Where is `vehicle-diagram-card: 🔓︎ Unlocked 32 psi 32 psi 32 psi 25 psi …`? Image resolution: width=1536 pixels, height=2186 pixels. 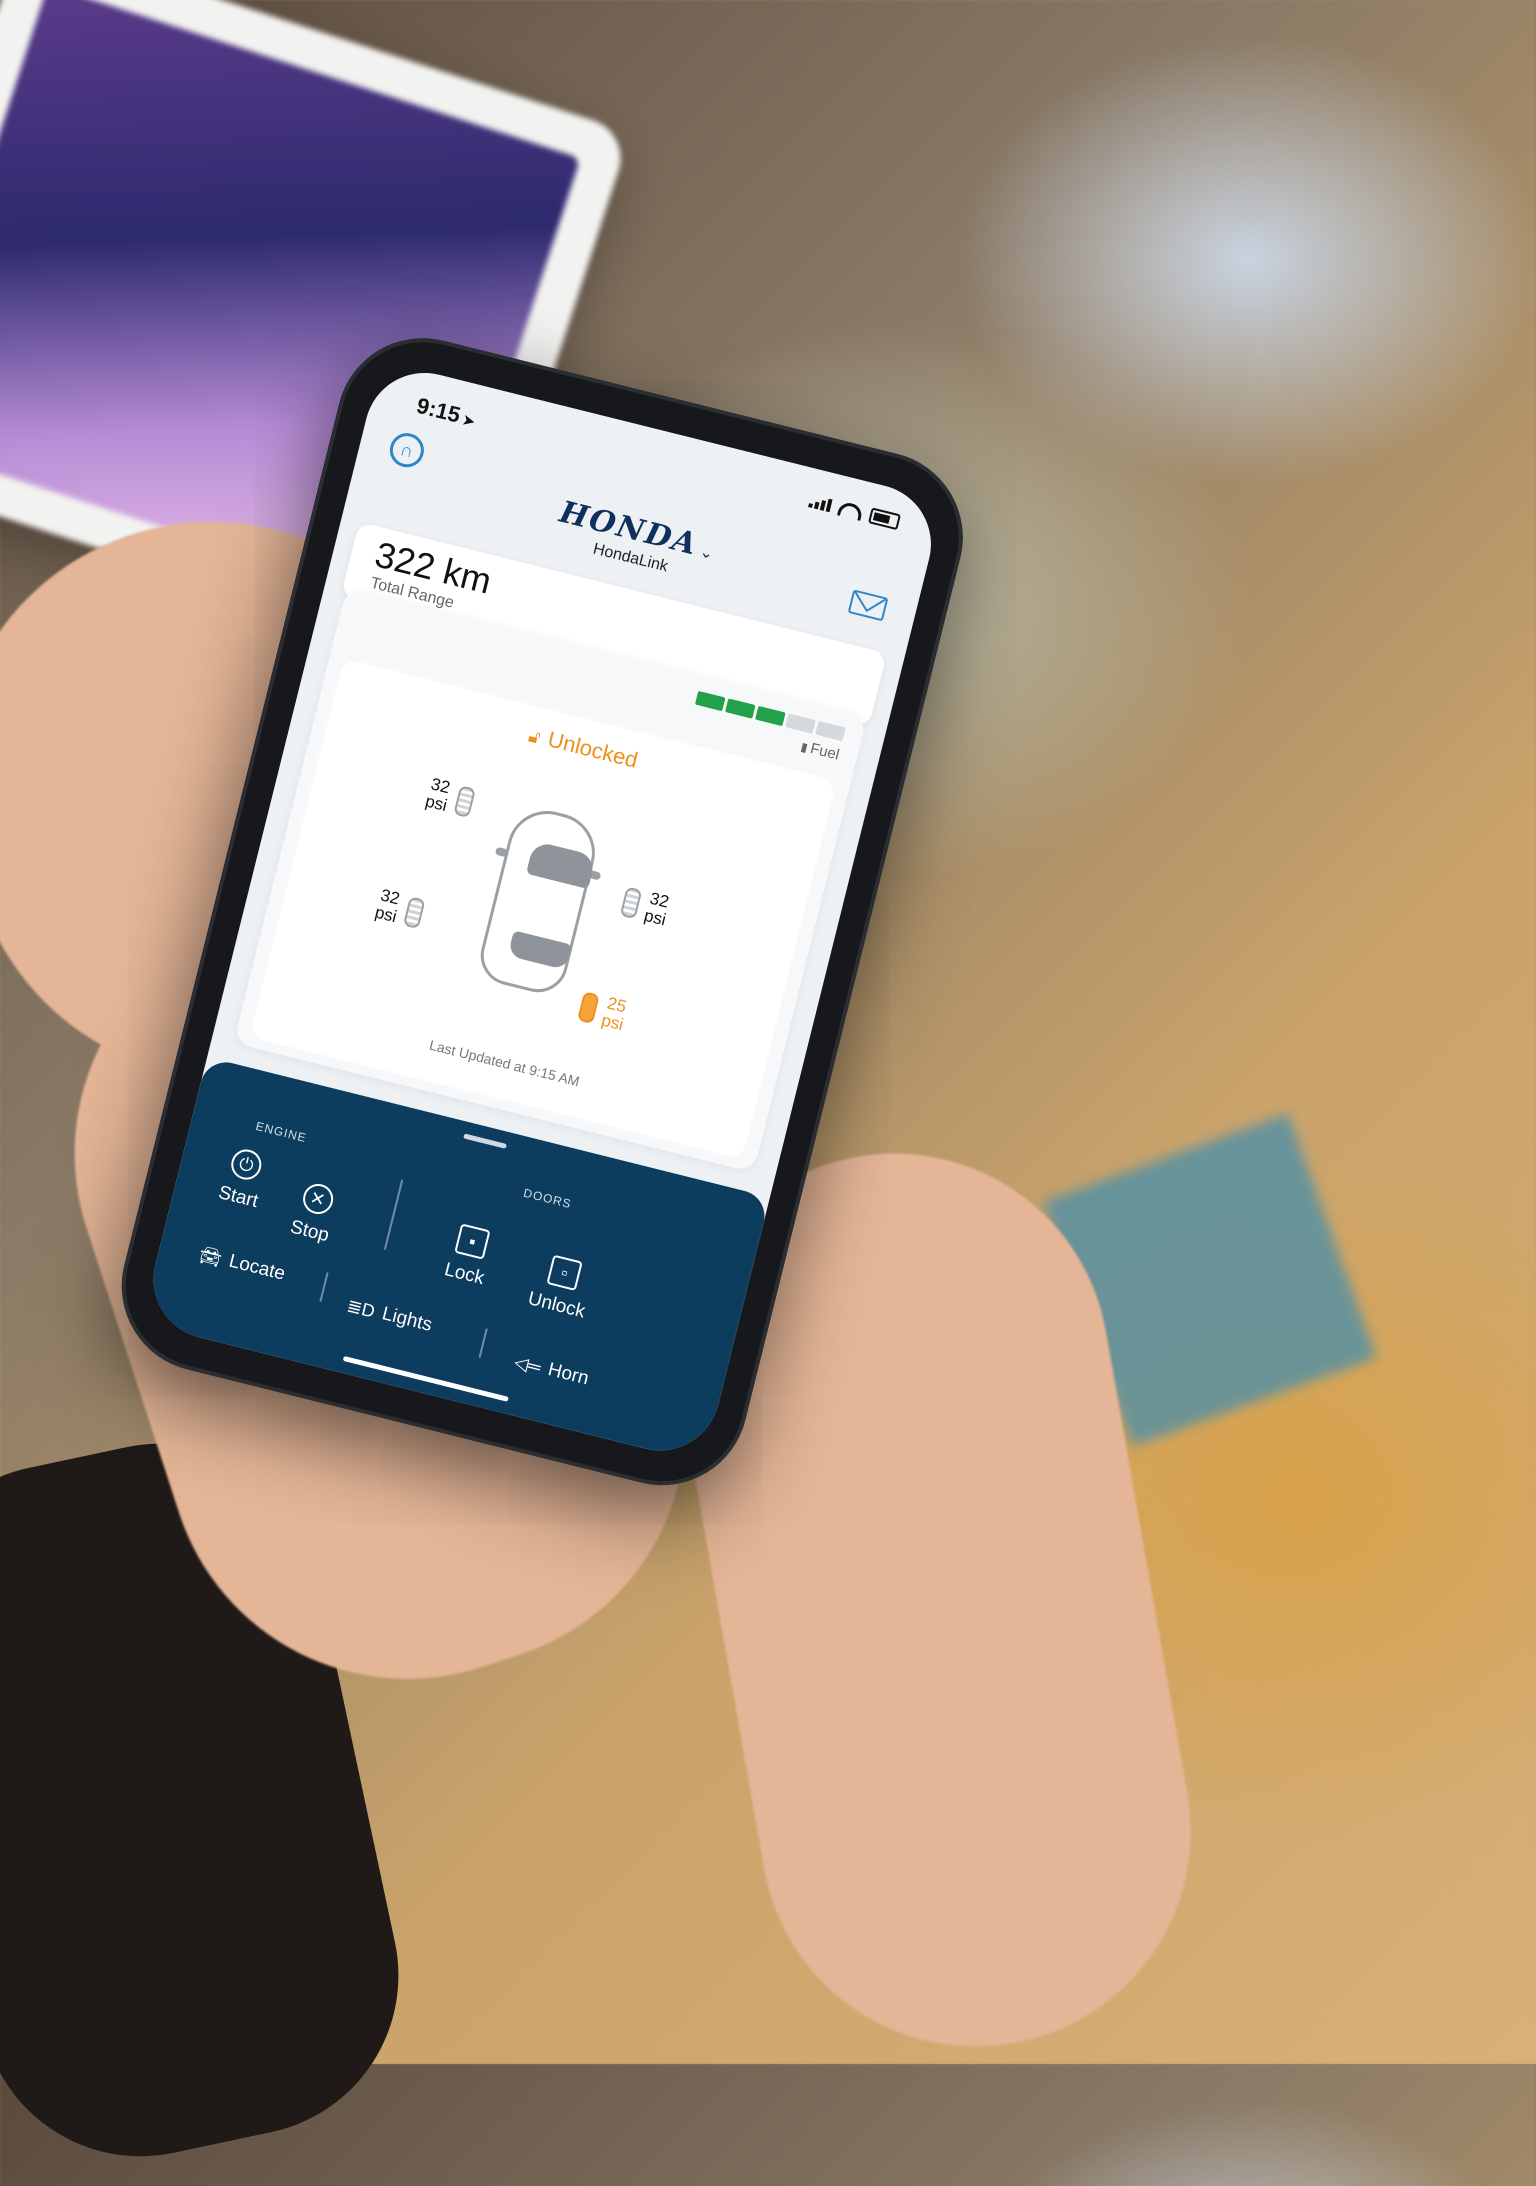 vehicle-diagram-card: 🔓︎ Unlocked 32 psi 32 psi 32 psi 25 psi … is located at coordinates (543, 909).